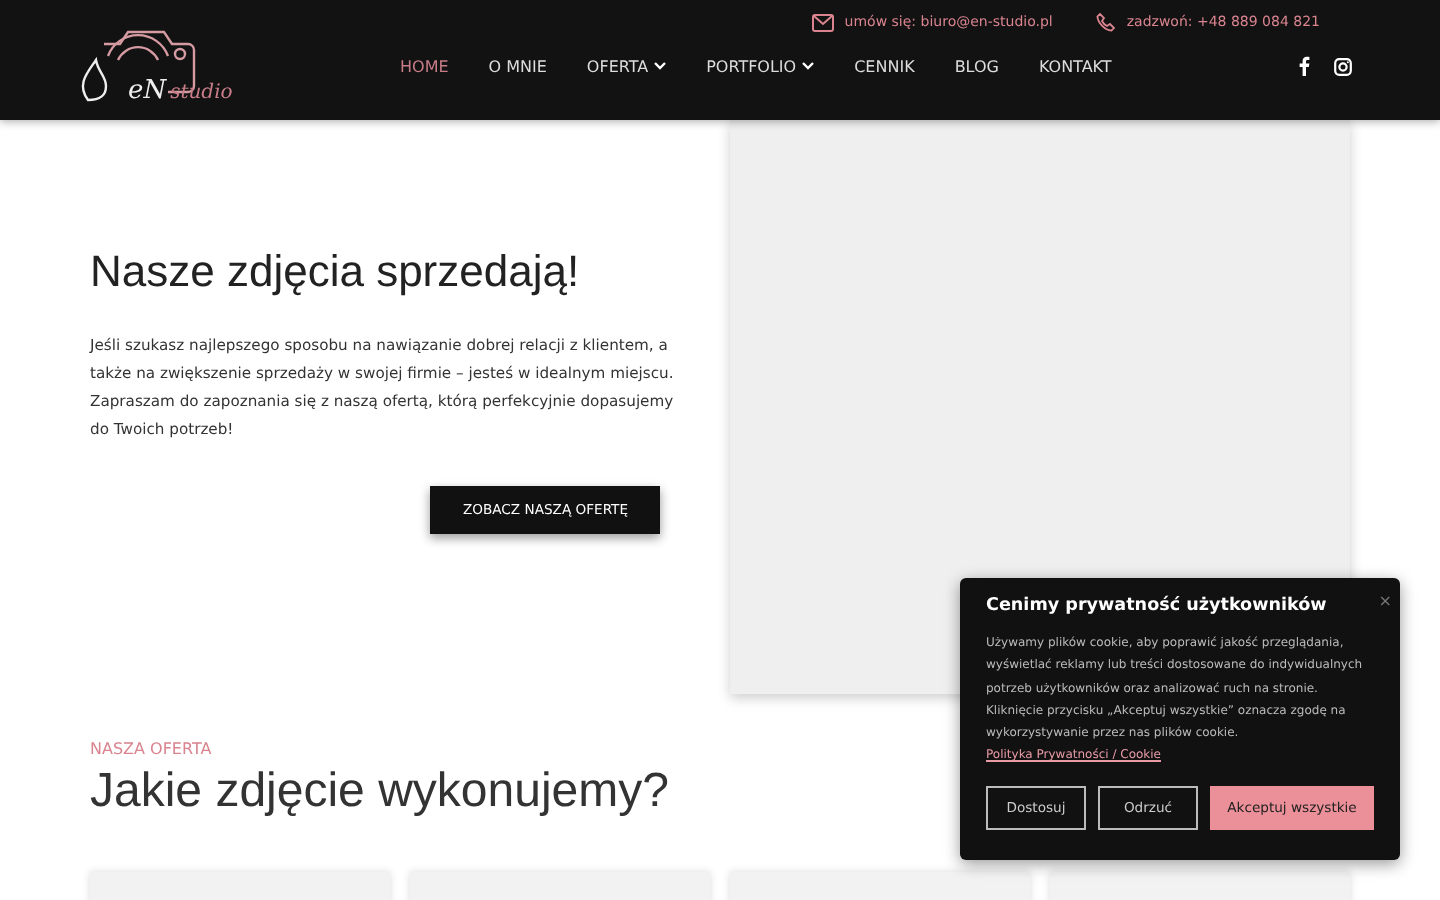  What do you see at coordinates (336, 272) in the screenshot?
I see `hero-title: Nasze zdjęcia sprzedają!` at bounding box center [336, 272].